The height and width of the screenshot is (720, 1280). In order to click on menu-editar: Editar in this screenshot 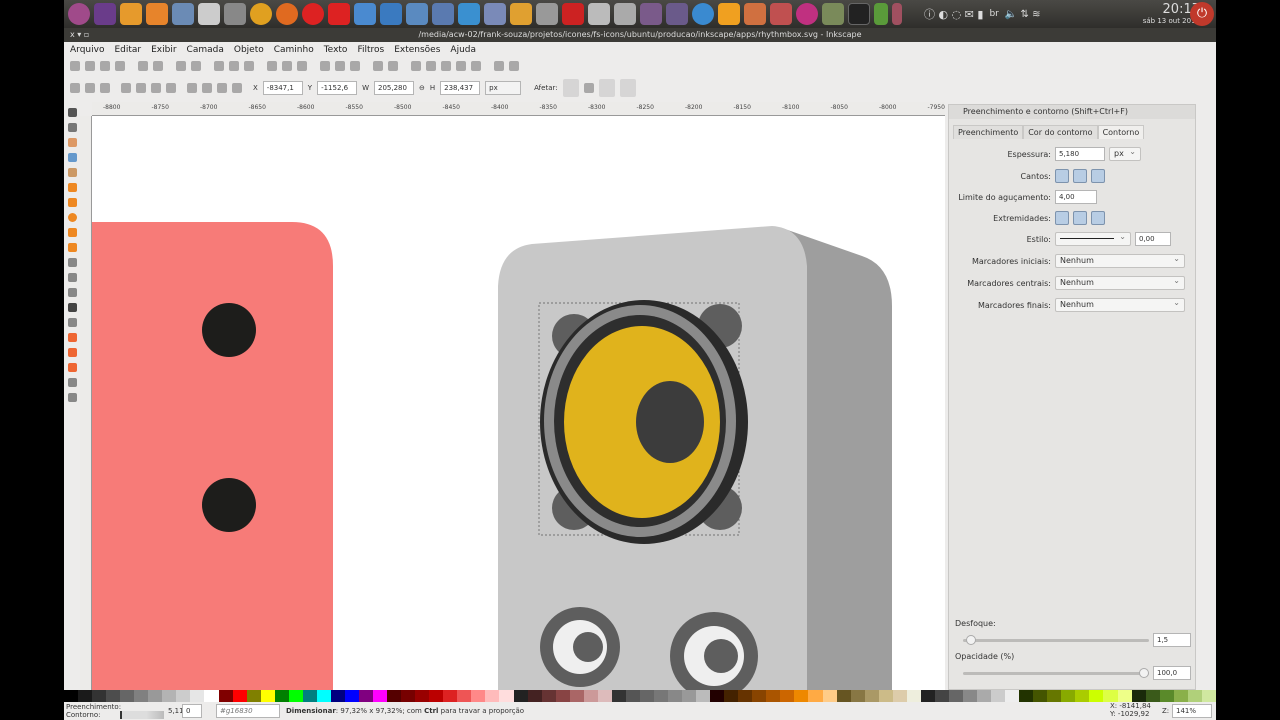, I will do `click(127, 50)`.